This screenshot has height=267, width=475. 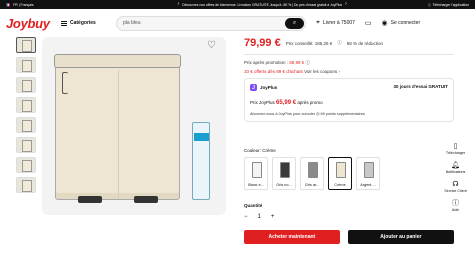 I want to click on bag-roll-image, so click(x=201, y=161).